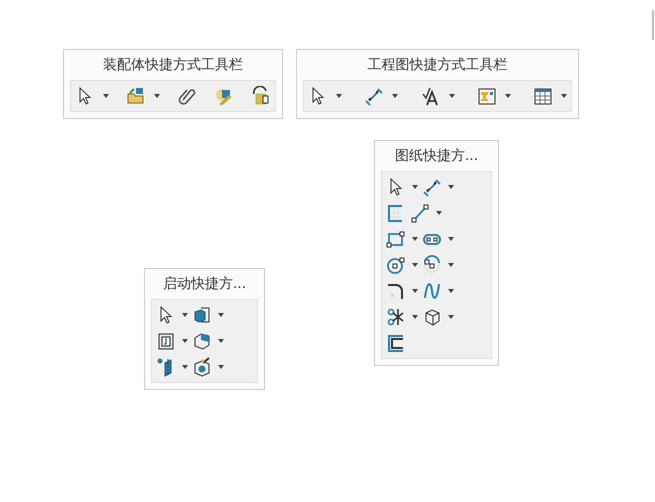  I want to click on camera-box-icon, so click(202, 367).